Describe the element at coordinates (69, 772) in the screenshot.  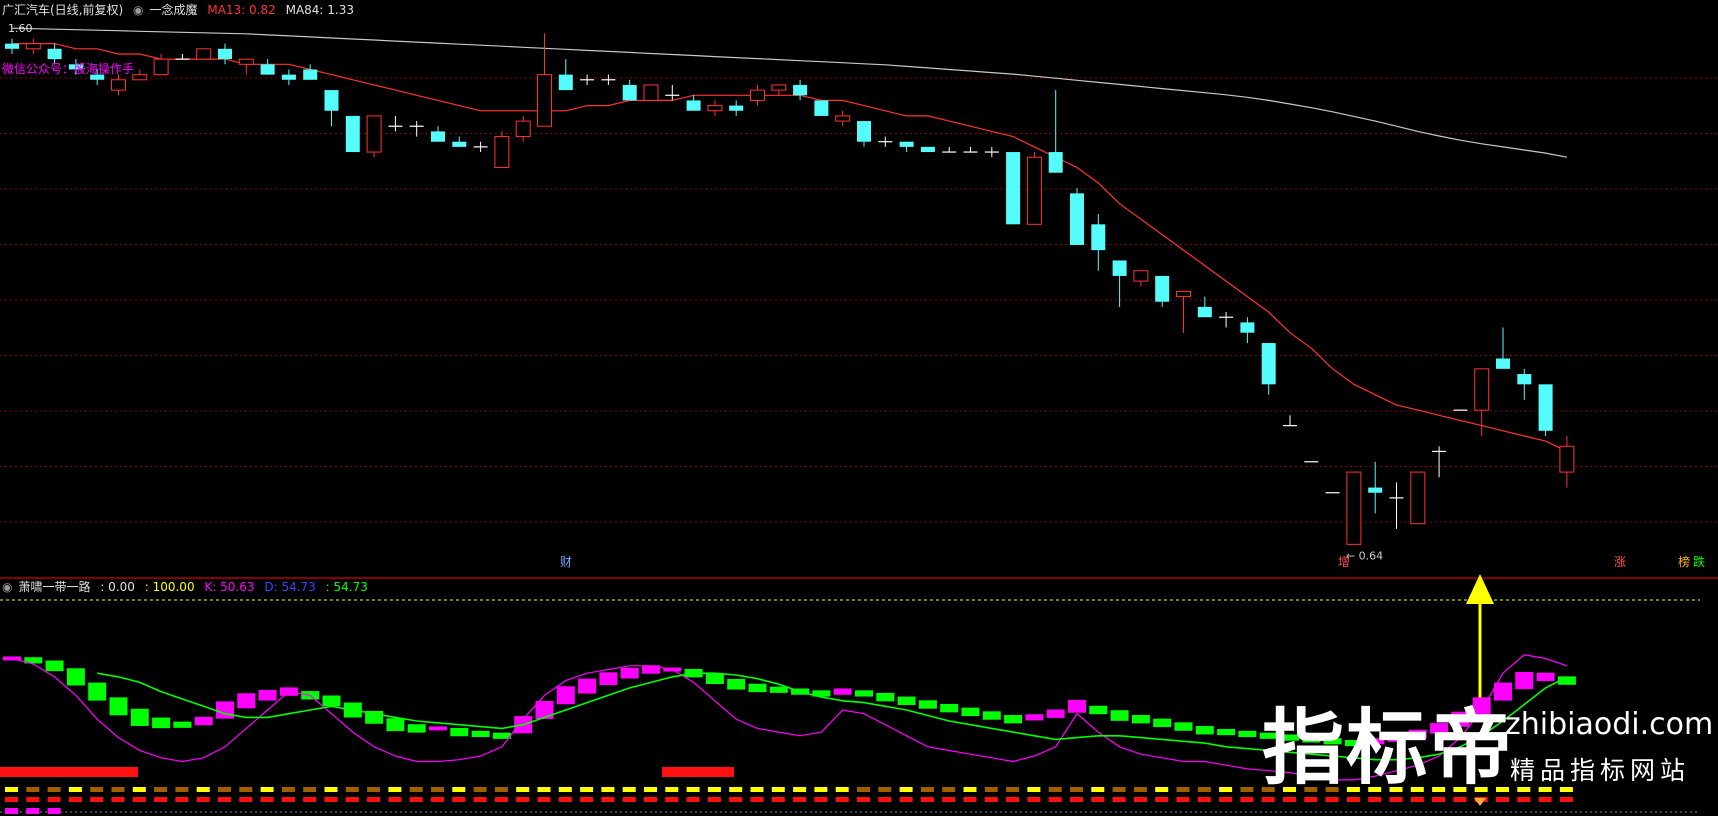
I see `signal-block` at that location.